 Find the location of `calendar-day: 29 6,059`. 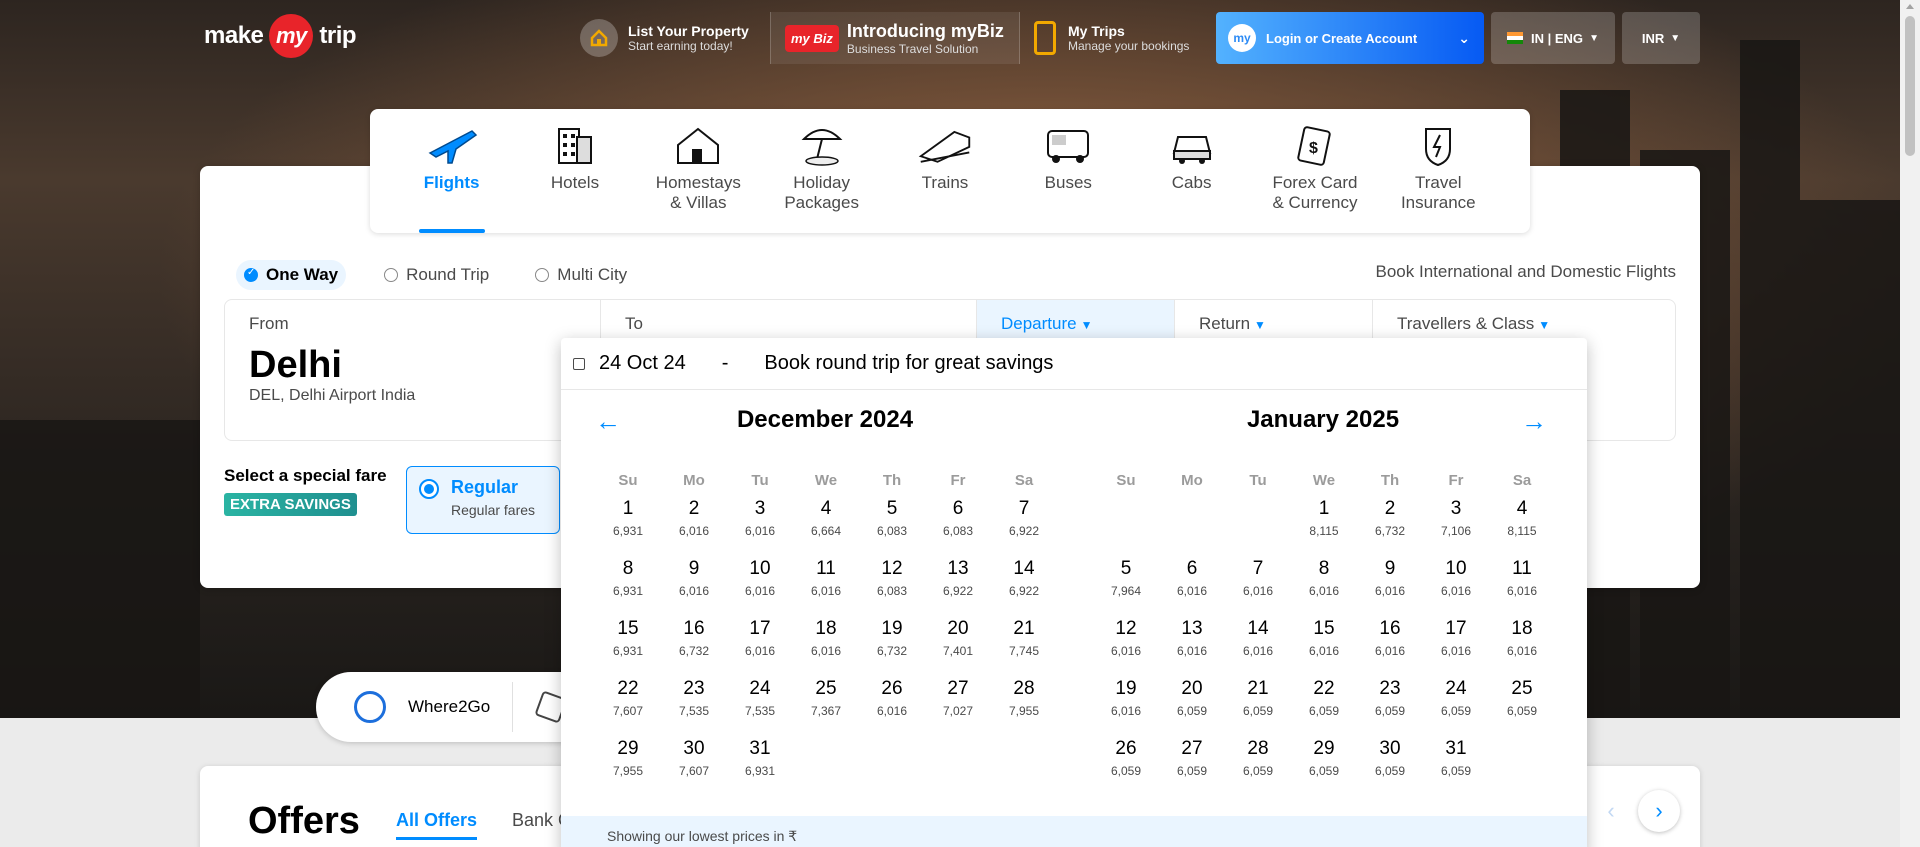

calendar-day: 29 6,059 is located at coordinates (1324, 766).